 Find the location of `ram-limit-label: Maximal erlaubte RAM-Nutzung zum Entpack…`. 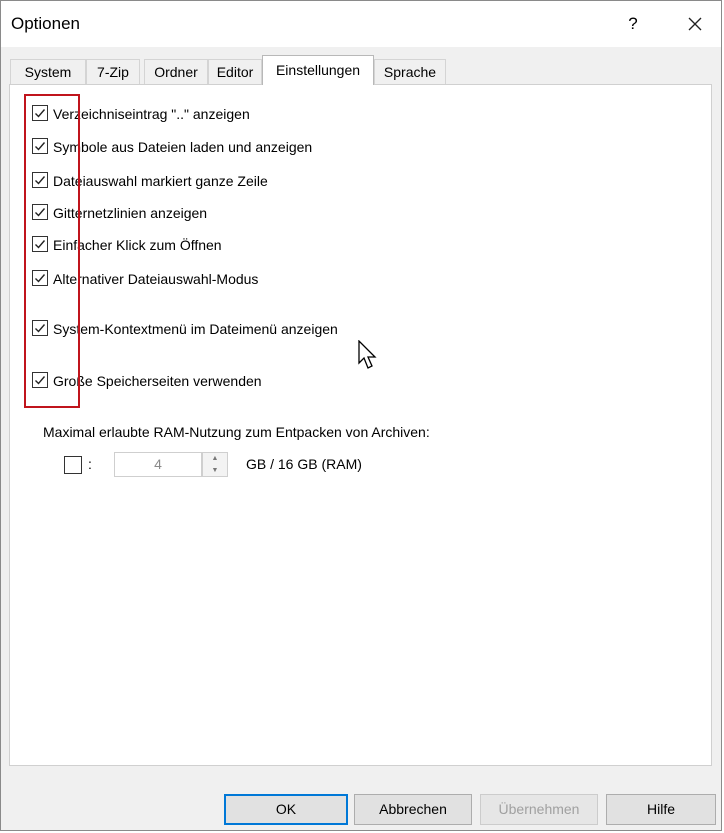

ram-limit-label: Maximal erlaubte RAM-Nutzung zum Entpack… is located at coordinates (236, 432).